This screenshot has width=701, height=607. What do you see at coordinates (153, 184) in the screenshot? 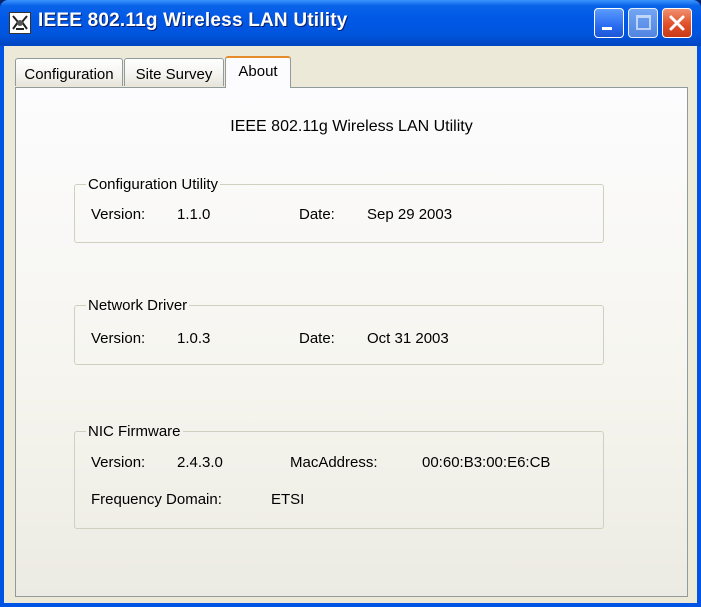
I see `configuration-utility-legend: Configuration Utility` at bounding box center [153, 184].